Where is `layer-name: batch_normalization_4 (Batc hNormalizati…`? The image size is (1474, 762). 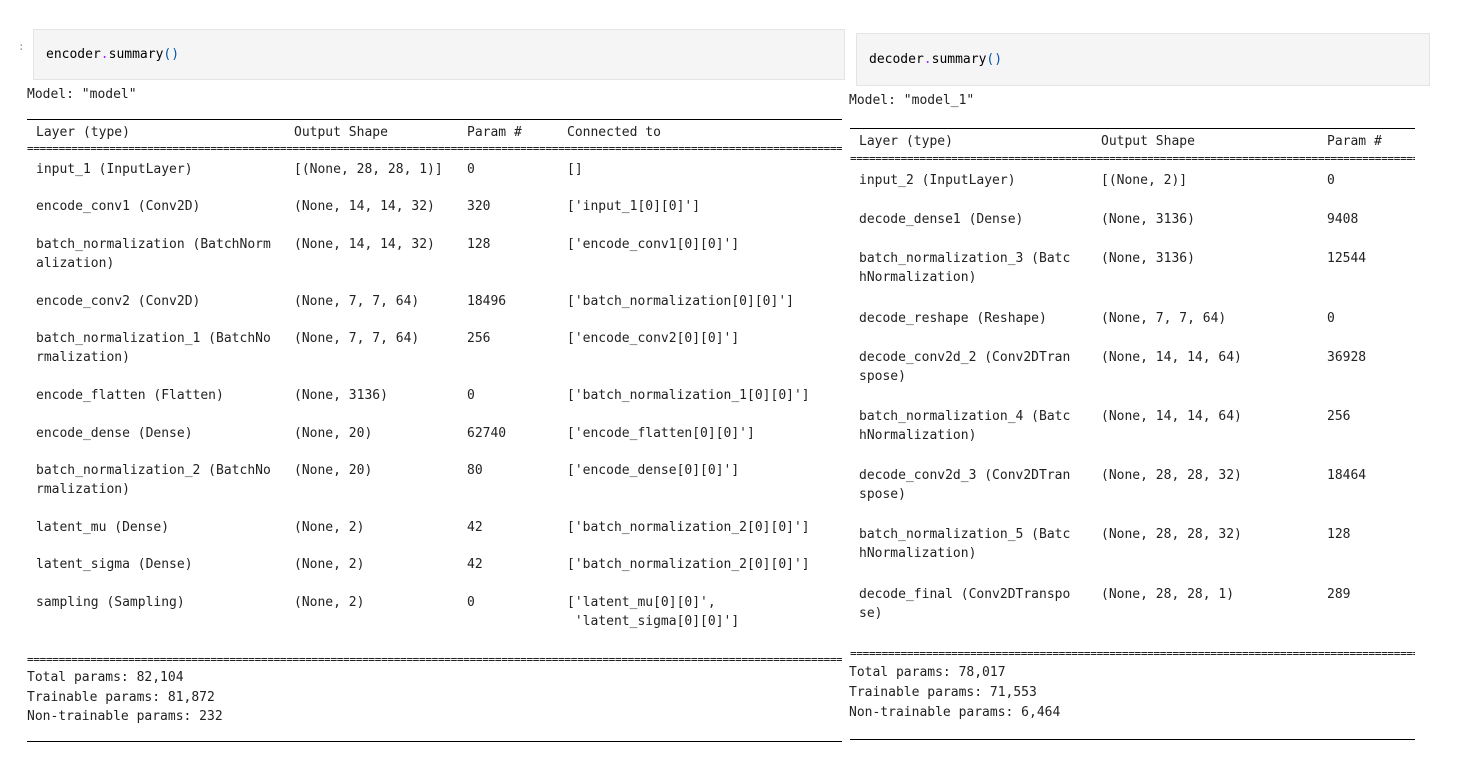
layer-name: batch_normalization_4 (Batc hNormalizati… is located at coordinates (965, 426).